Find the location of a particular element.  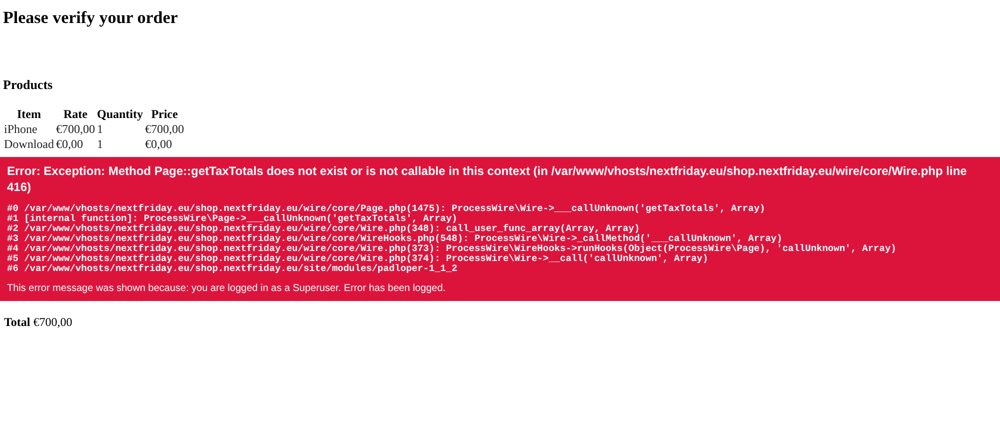

column-header: Quantity is located at coordinates (120, 114).